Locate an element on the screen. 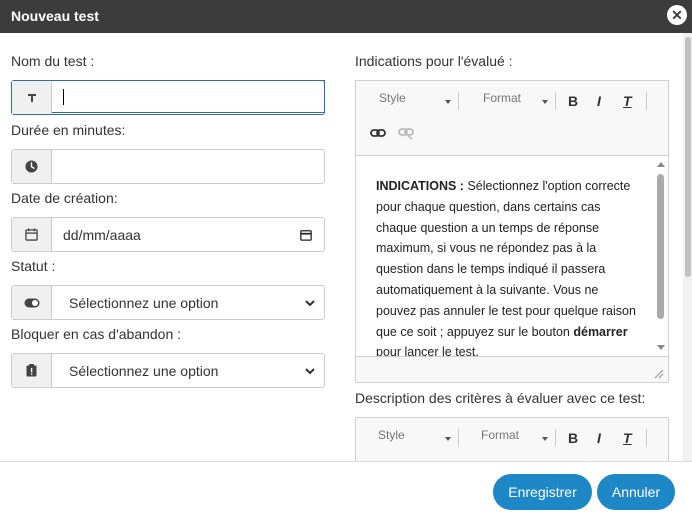 The image size is (692, 519). test-name-input is located at coordinates (188, 96).